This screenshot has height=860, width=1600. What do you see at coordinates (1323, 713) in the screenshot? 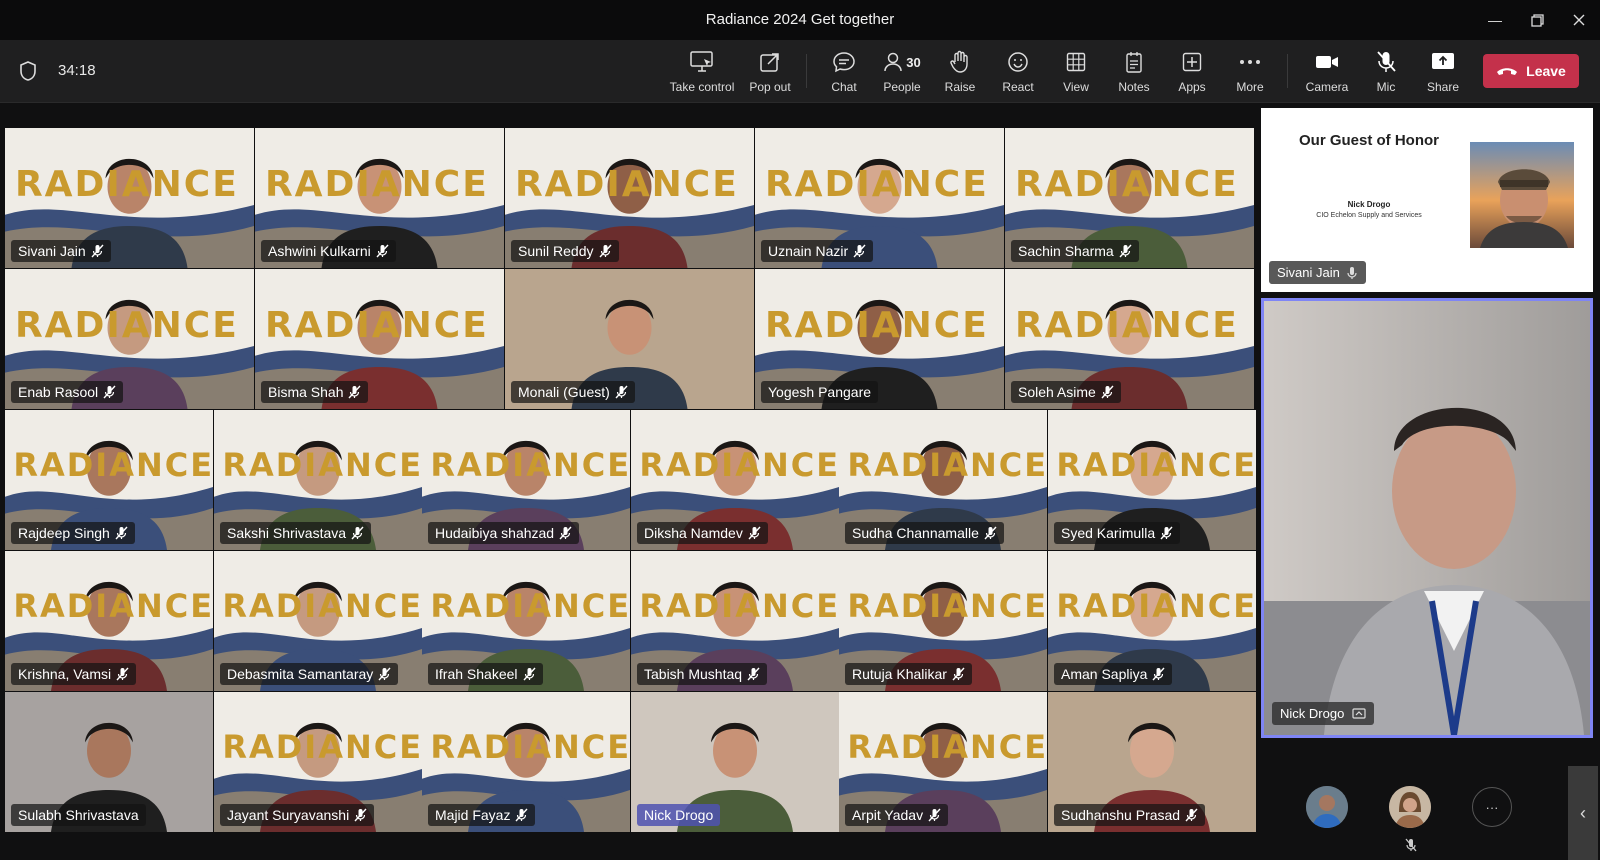
I see `spotlight-name-tag: Nick Drogo` at bounding box center [1323, 713].